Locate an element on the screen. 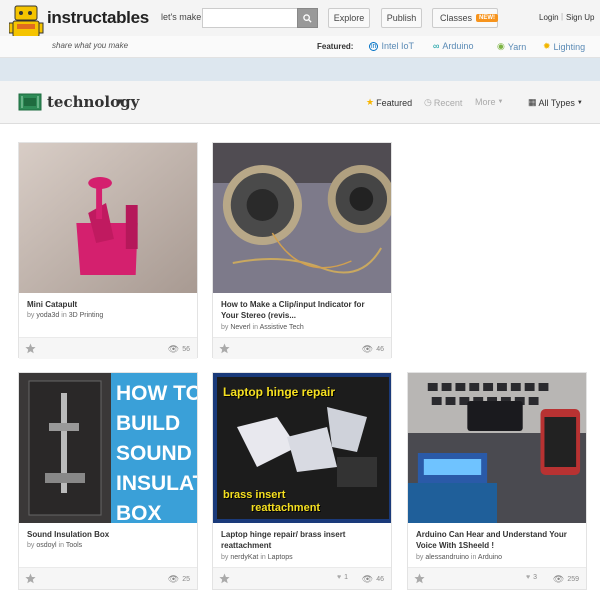 The width and height of the screenshot is (600, 600). featured-yarn: ◉ Yarn is located at coordinates (511, 46).